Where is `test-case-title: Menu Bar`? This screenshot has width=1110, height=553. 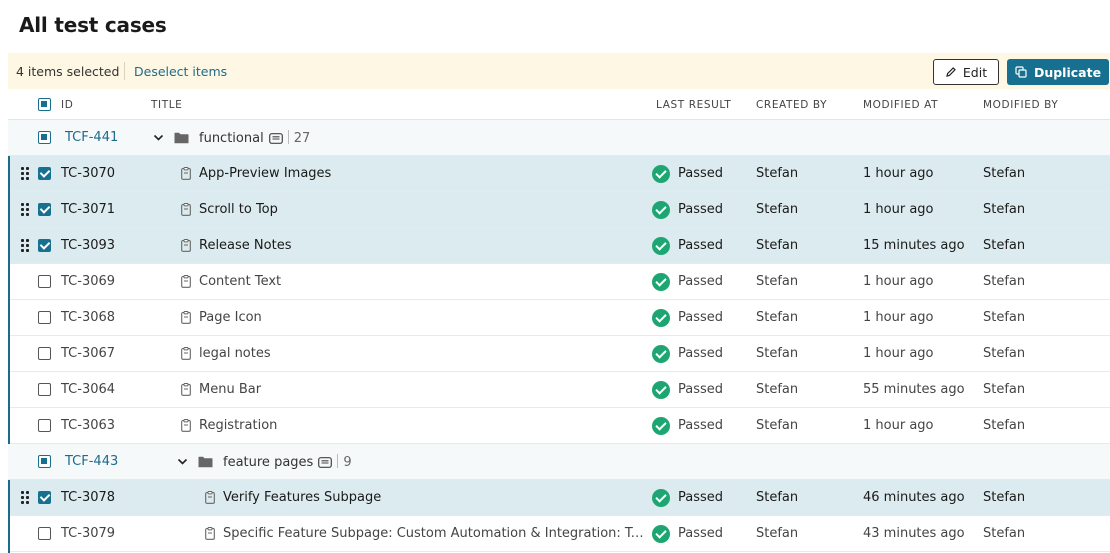
test-case-title: Menu Bar is located at coordinates (230, 389).